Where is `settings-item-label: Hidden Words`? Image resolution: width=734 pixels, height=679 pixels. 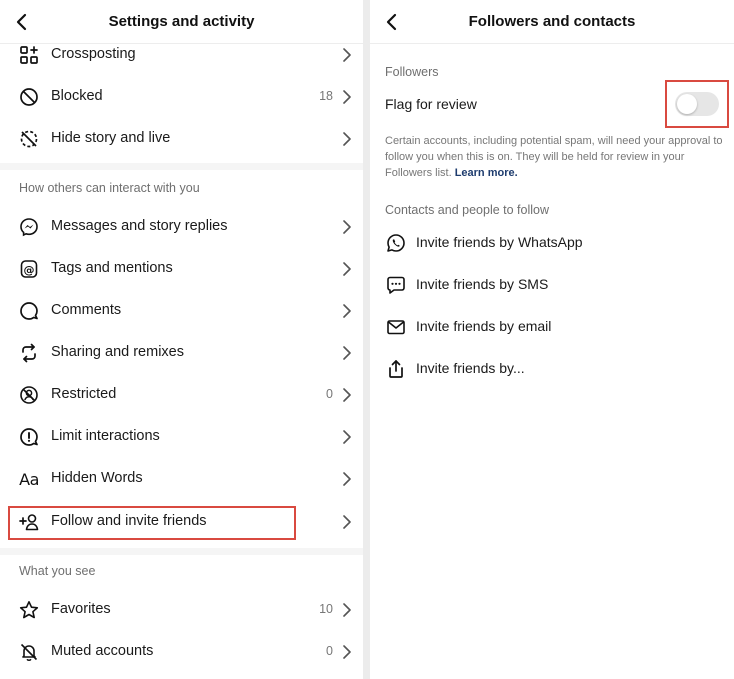
settings-item-label: Hidden Words is located at coordinates (97, 478).